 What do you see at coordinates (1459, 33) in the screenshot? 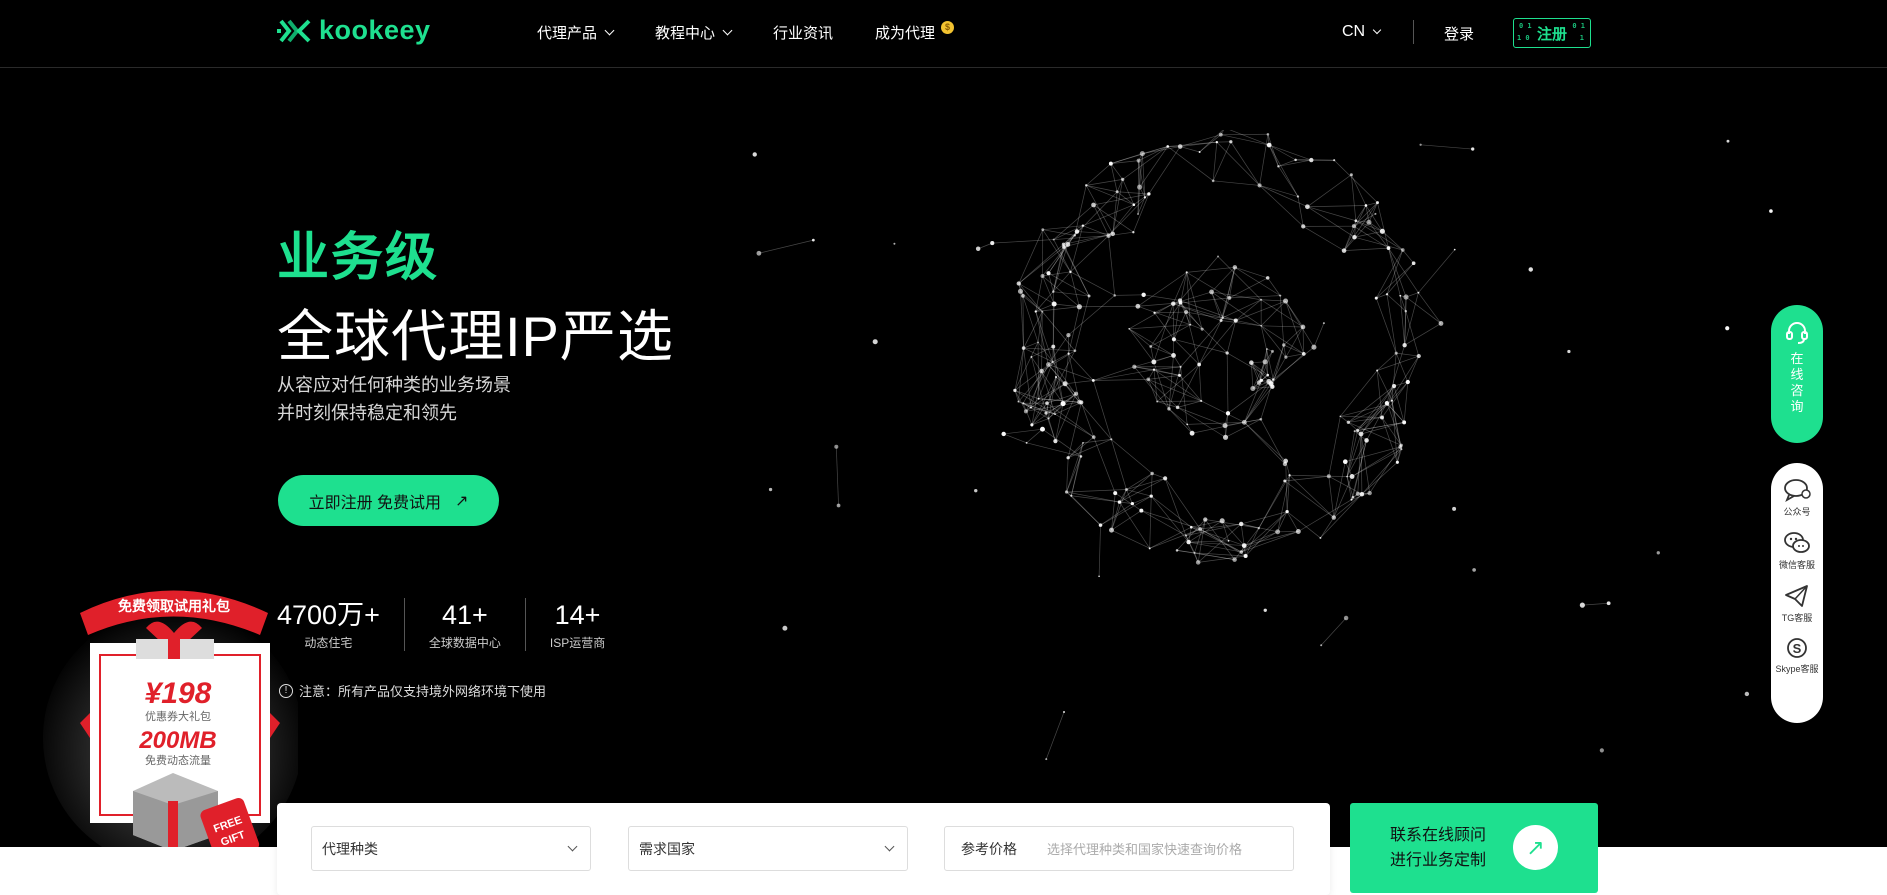
I see `login-link: 登录` at bounding box center [1459, 33].